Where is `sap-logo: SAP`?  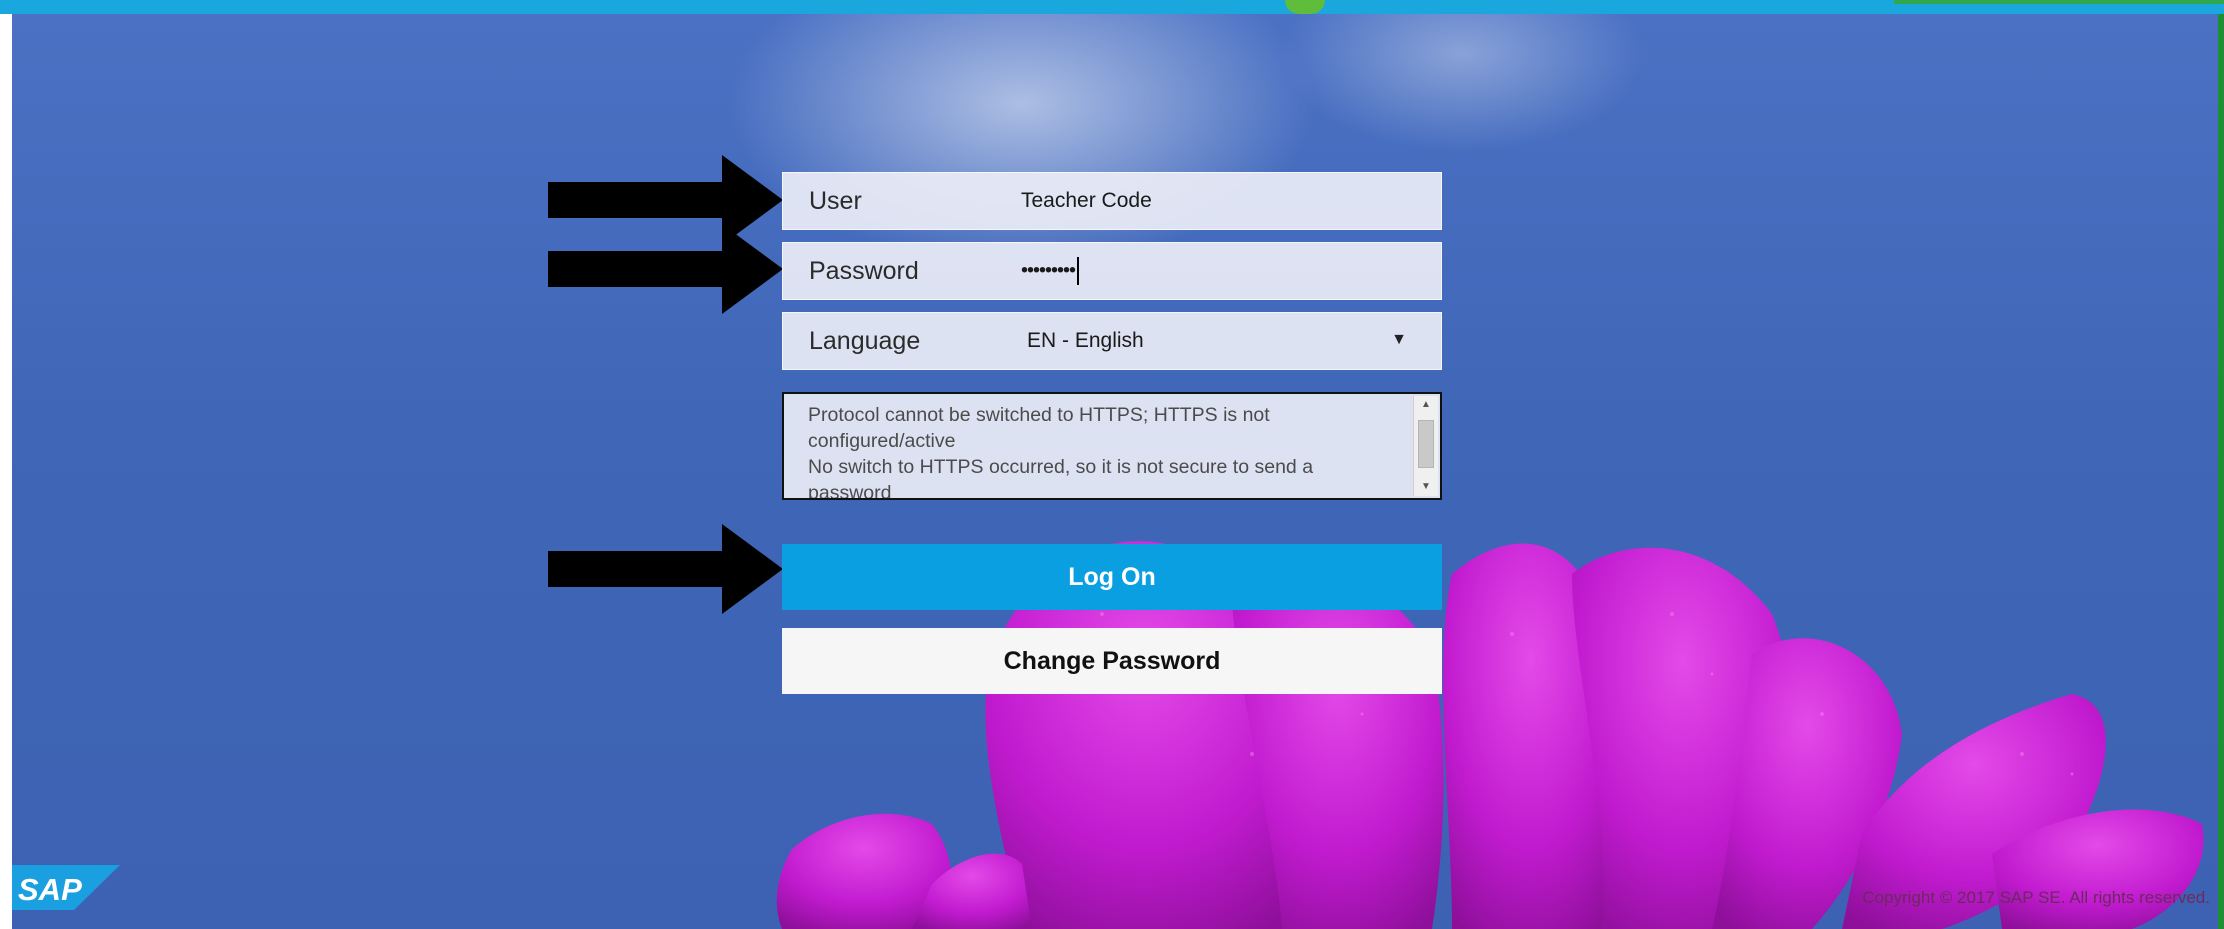 sap-logo: SAP is located at coordinates (66, 887).